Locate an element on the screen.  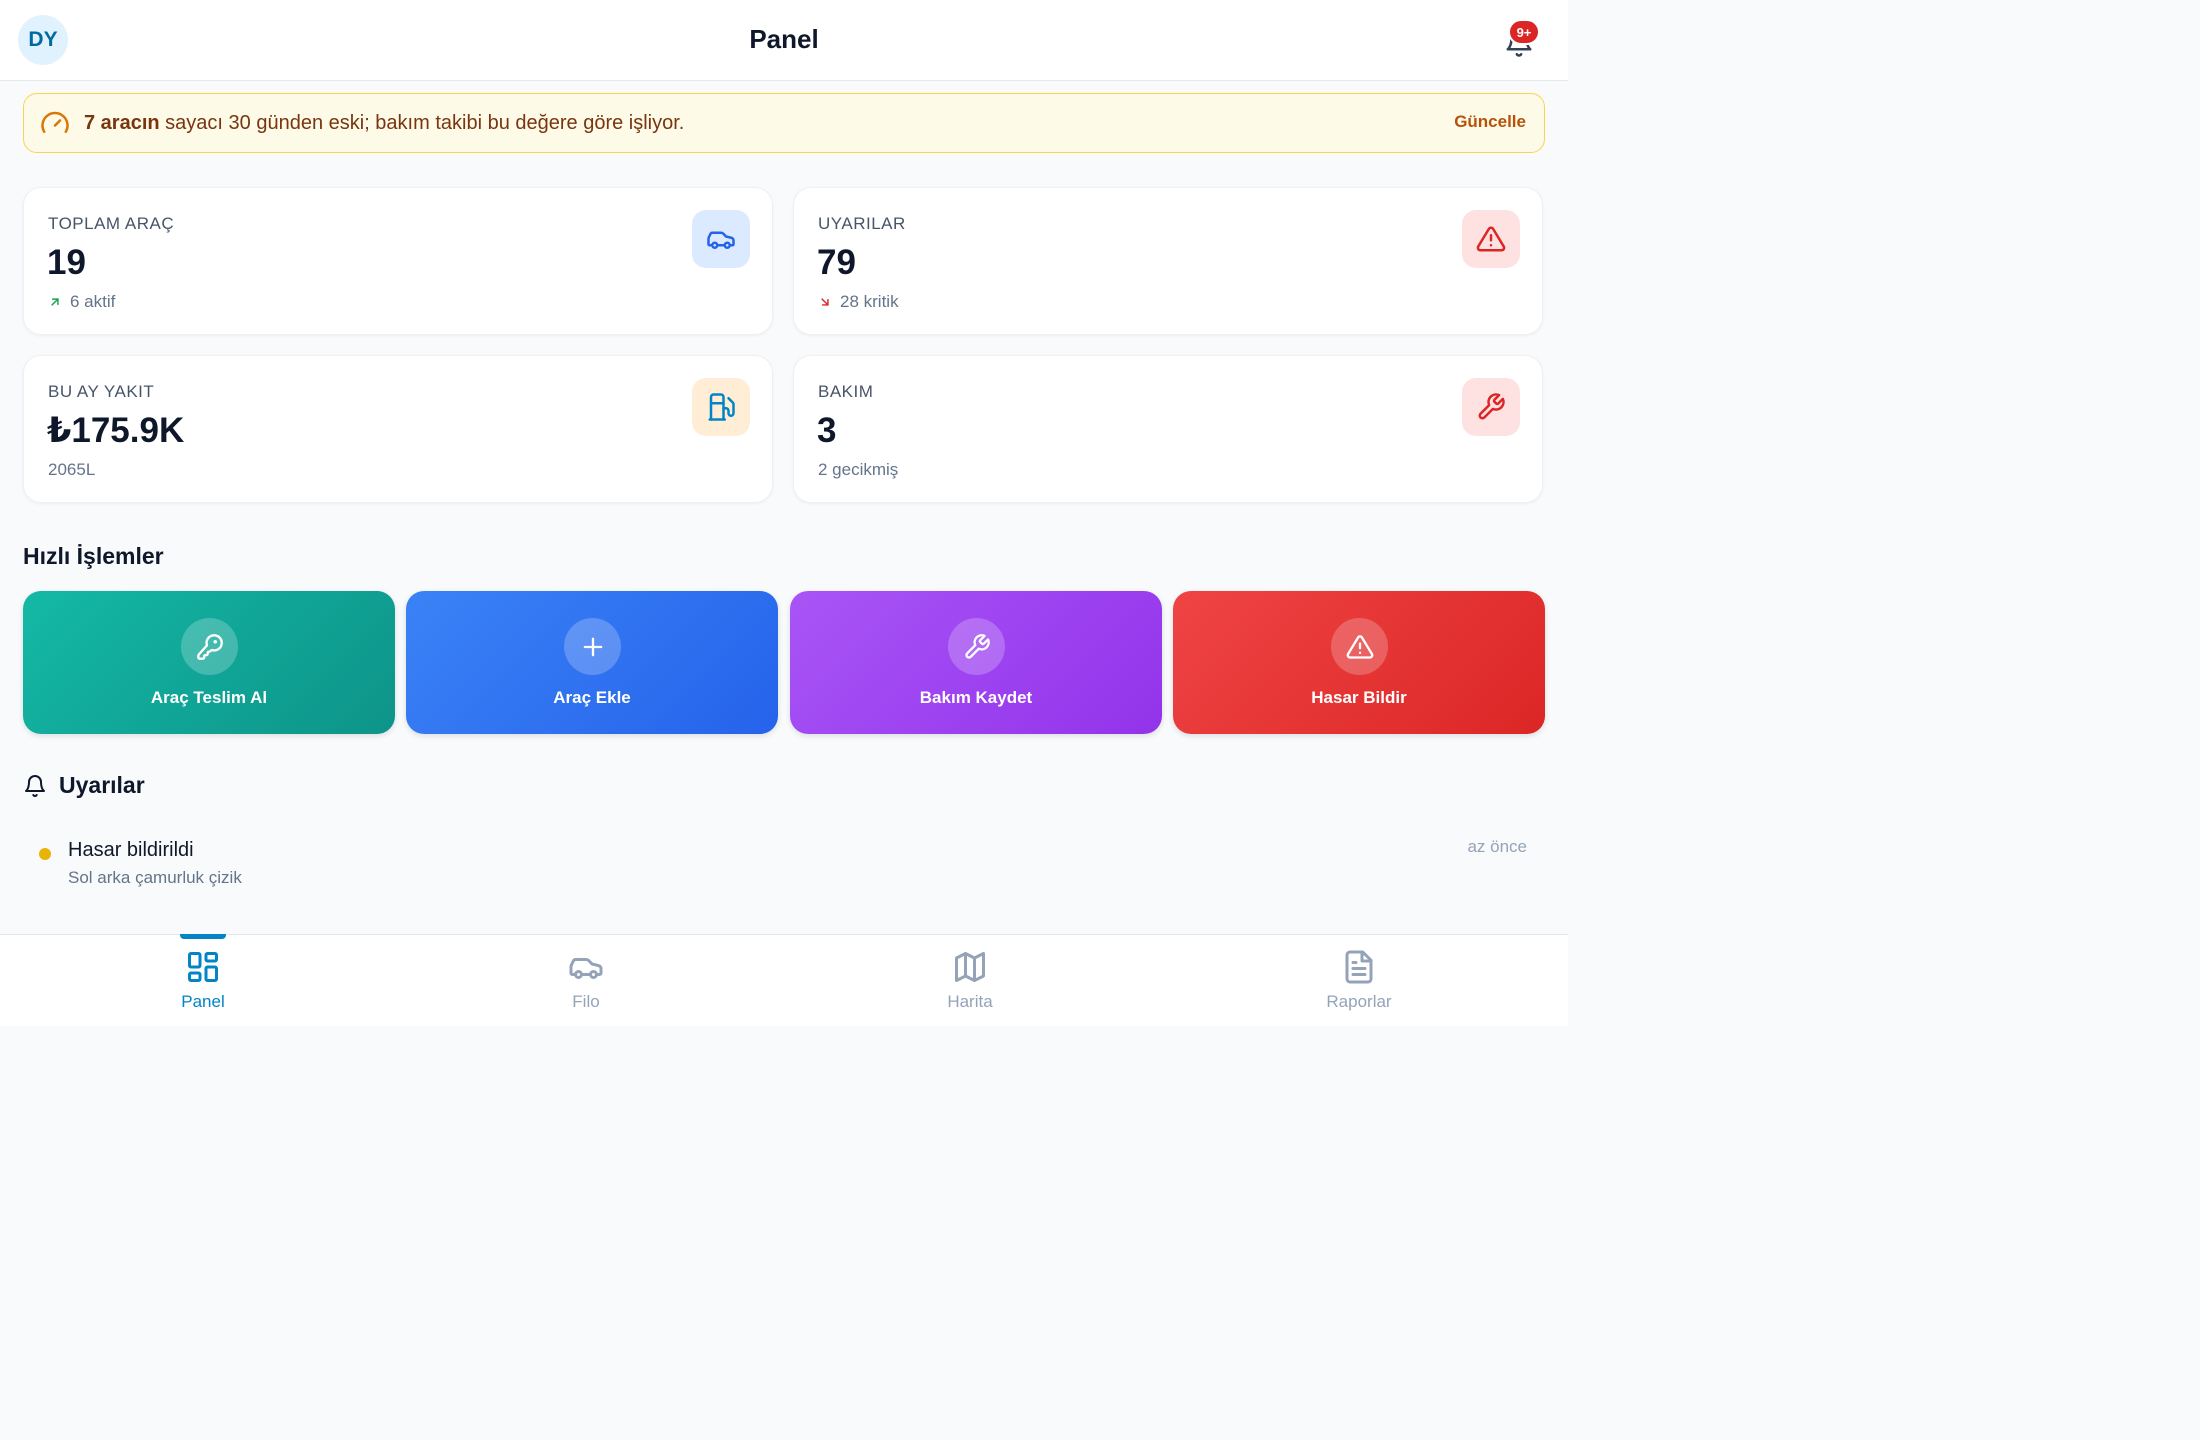
nav-item-panel: Panel is located at coordinates (203, 980).